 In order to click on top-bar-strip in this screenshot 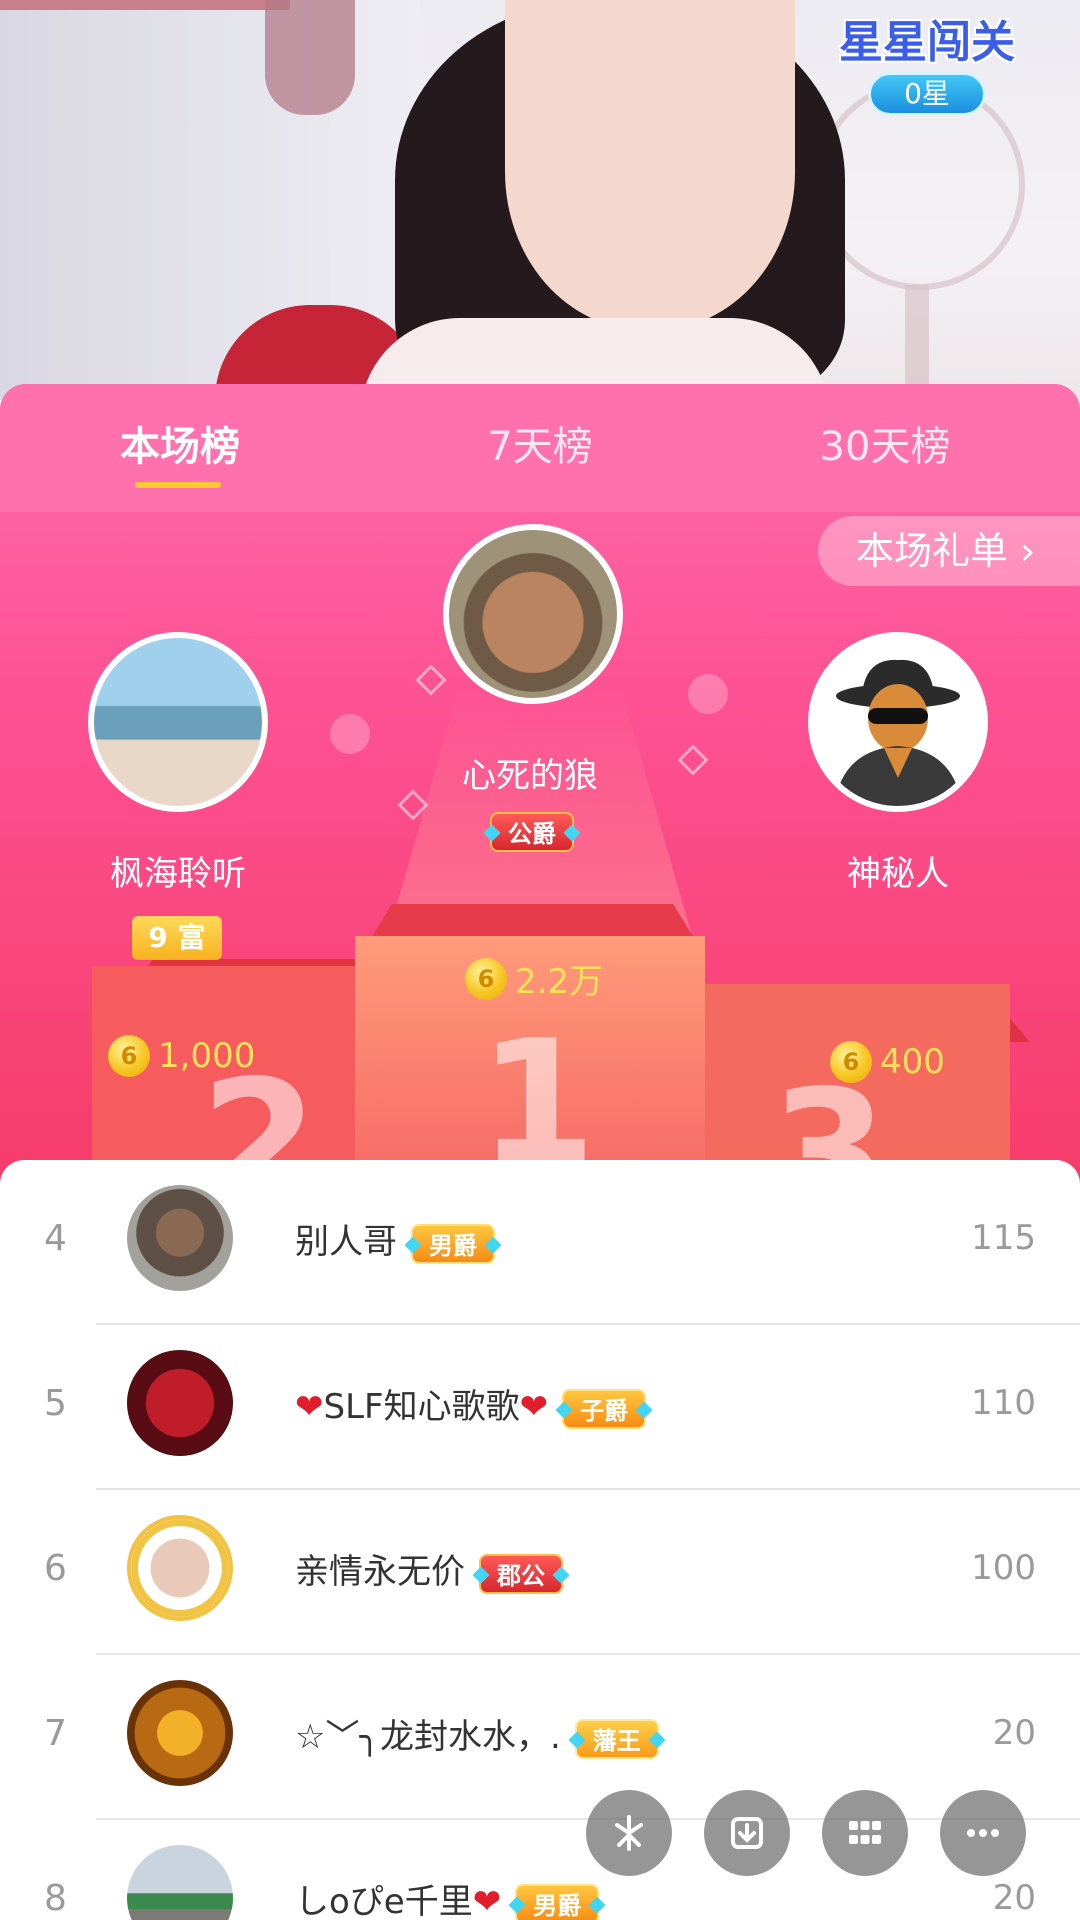, I will do `click(145, 5)`.